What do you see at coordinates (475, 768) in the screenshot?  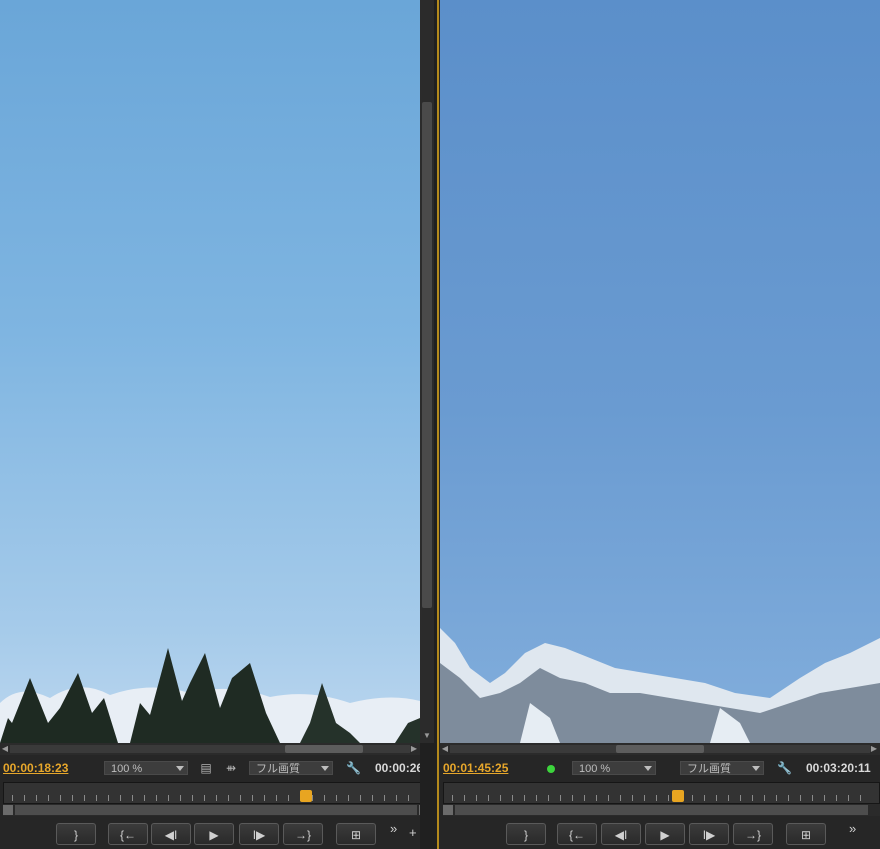 I see `program-current-timecode: 00:01:45:25` at bounding box center [475, 768].